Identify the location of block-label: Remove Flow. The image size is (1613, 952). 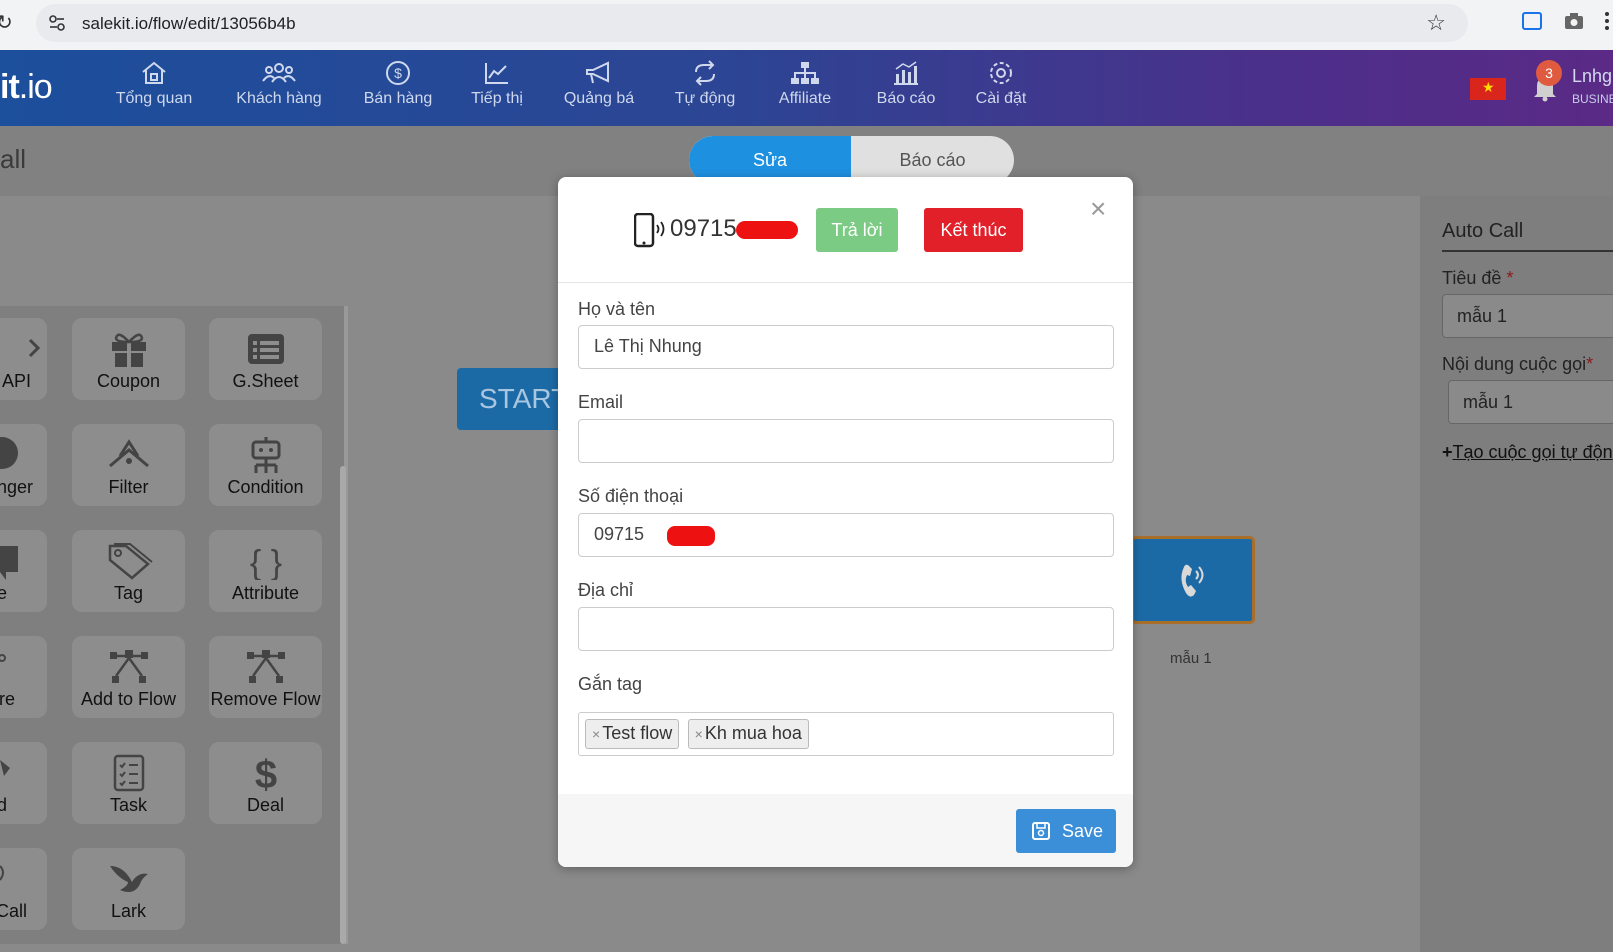
(265, 699).